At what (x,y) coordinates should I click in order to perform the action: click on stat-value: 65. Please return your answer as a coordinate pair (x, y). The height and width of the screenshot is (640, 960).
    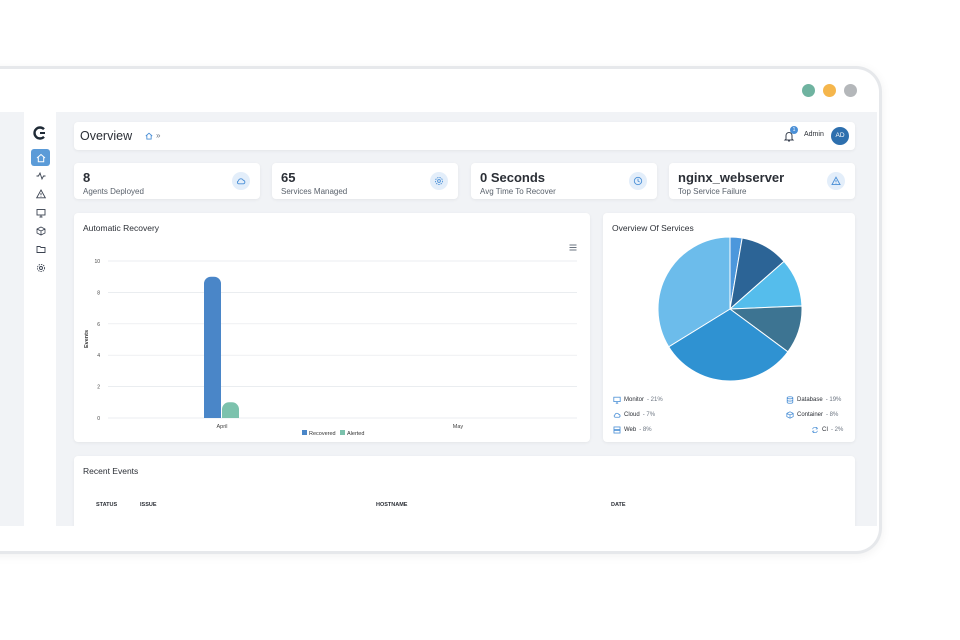
    Looking at the image, I should click on (288, 177).